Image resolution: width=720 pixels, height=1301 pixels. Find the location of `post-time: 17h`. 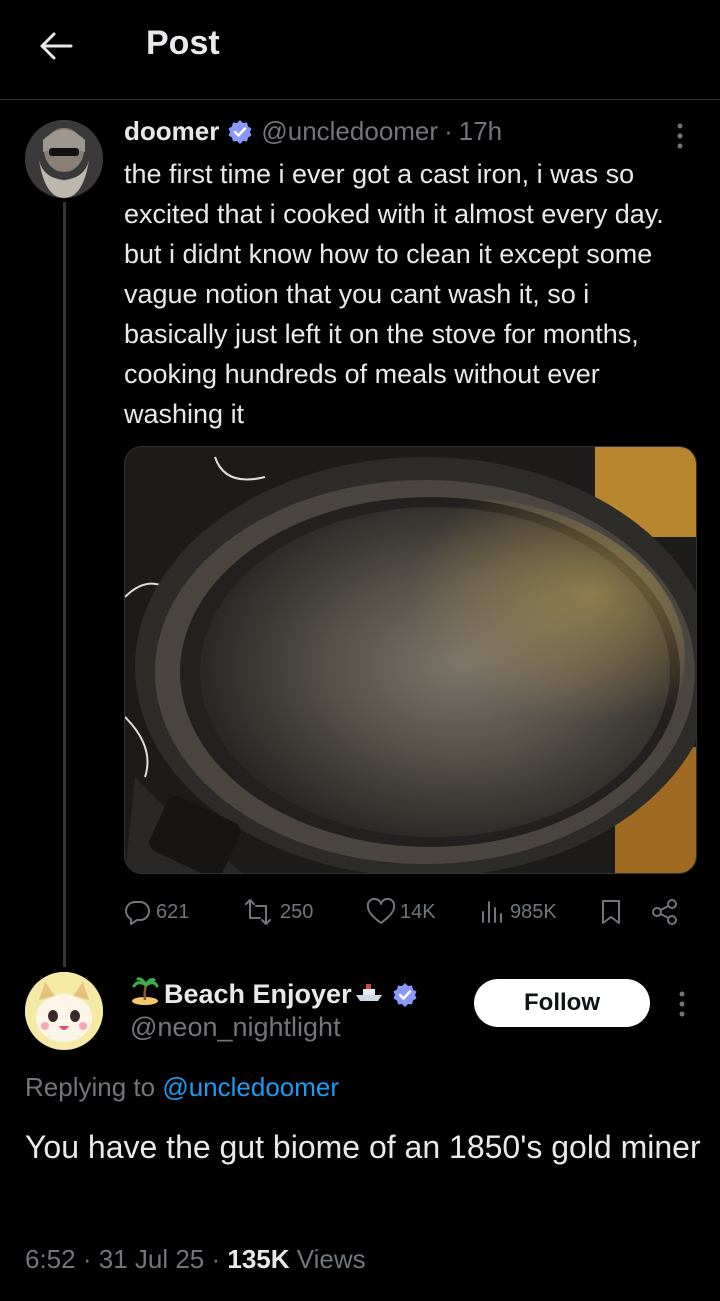

post-time: 17h is located at coordinates (480, 131).